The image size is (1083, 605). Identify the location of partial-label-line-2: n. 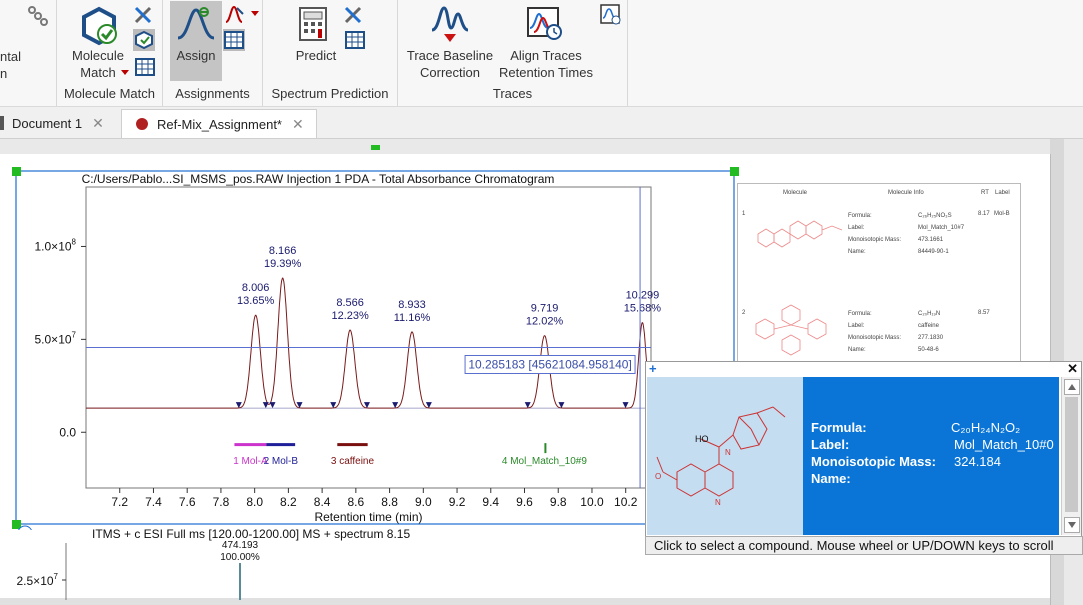
(4, 73).